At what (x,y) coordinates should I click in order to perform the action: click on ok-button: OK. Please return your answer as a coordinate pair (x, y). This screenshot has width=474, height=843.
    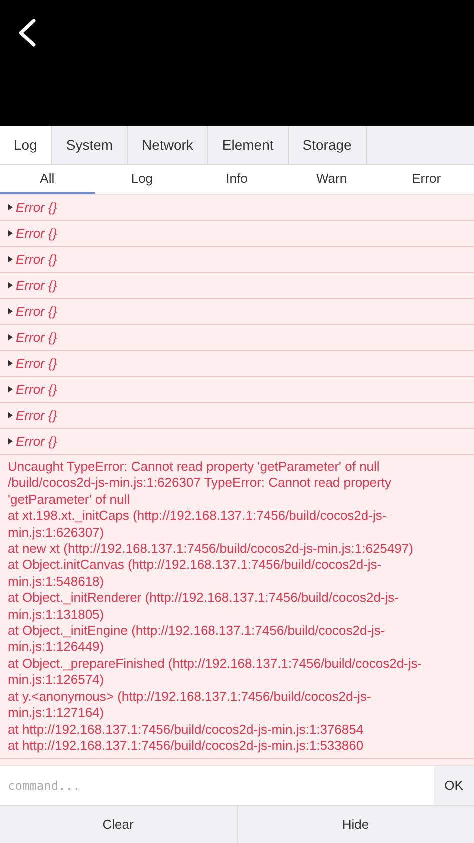
    Looking at the image, I should click on (454, 785).